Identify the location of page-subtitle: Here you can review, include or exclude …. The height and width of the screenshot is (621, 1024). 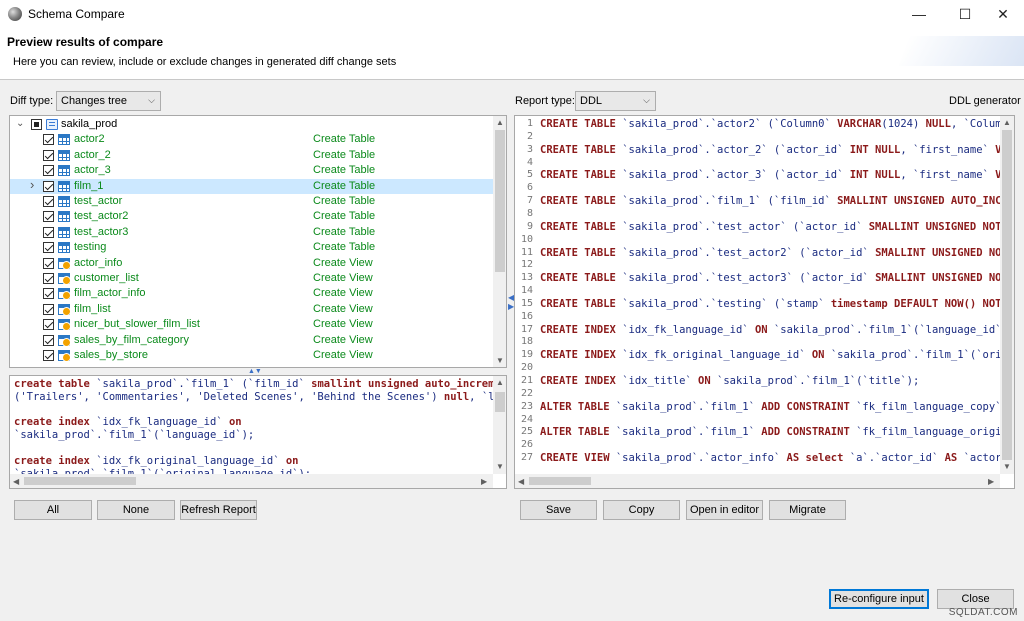
(205, 62).